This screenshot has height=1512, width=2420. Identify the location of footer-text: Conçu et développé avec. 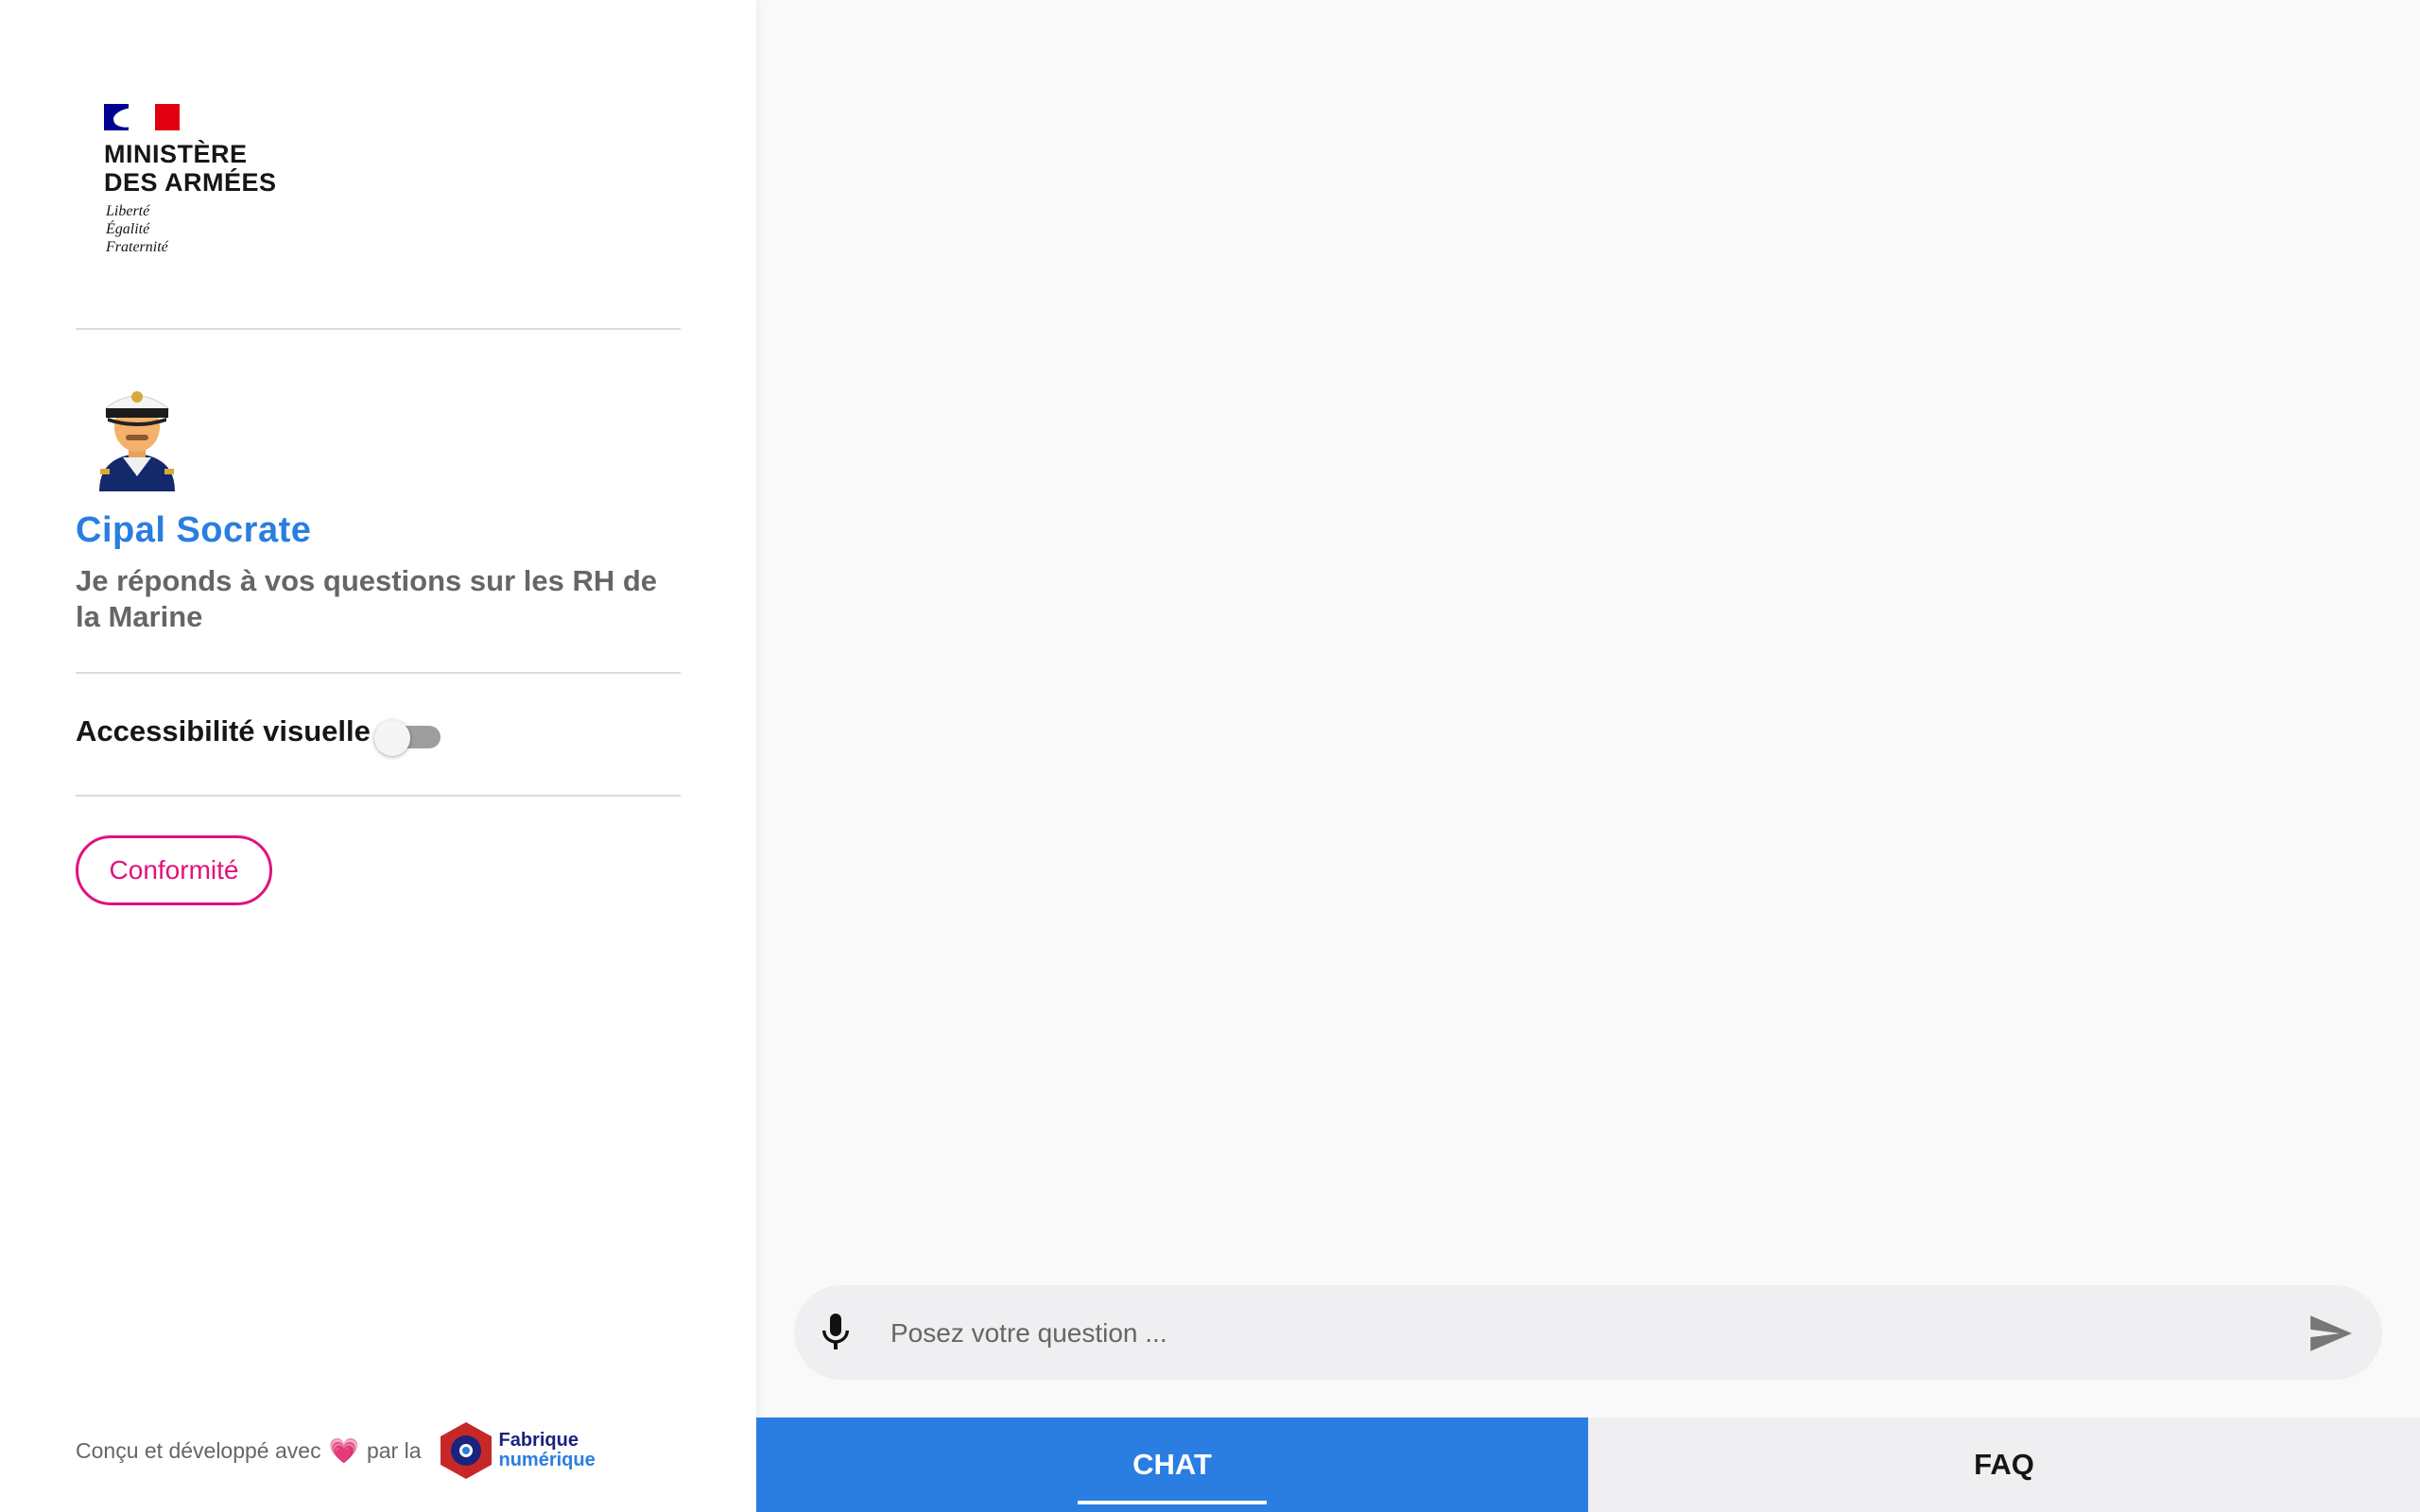
(198, 1450).